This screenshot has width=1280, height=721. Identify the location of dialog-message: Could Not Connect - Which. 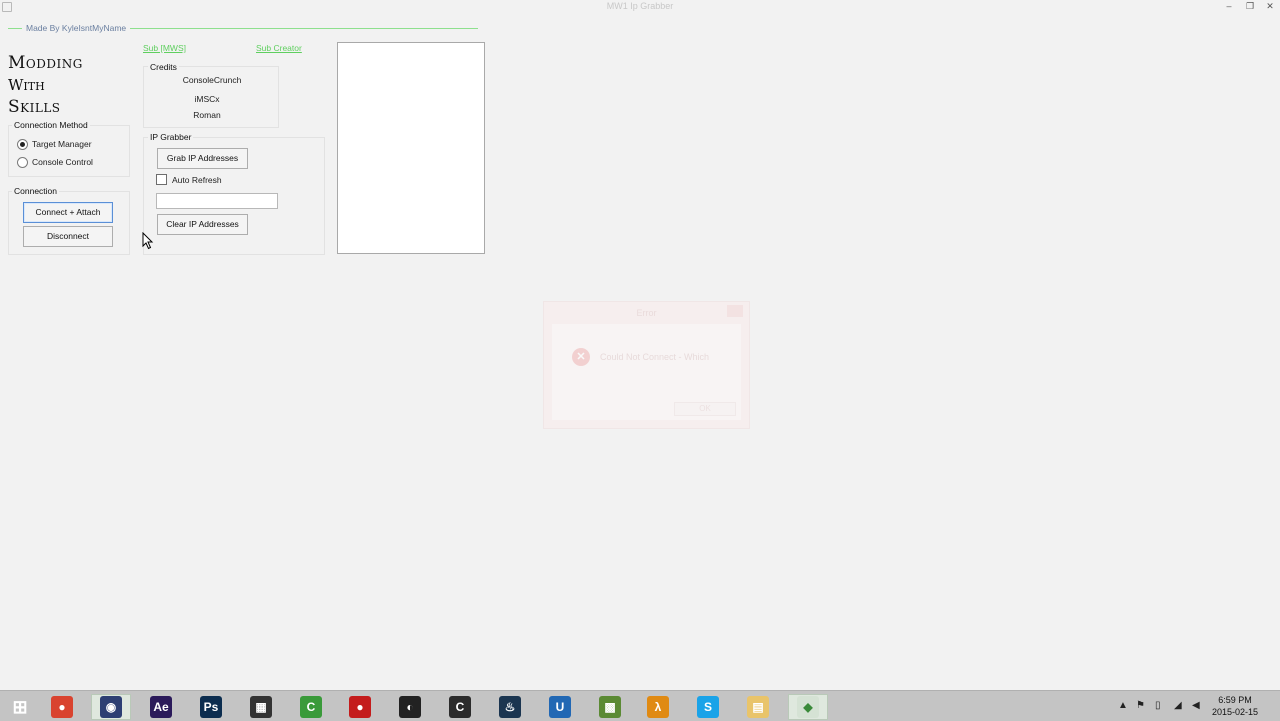
(655, 357).